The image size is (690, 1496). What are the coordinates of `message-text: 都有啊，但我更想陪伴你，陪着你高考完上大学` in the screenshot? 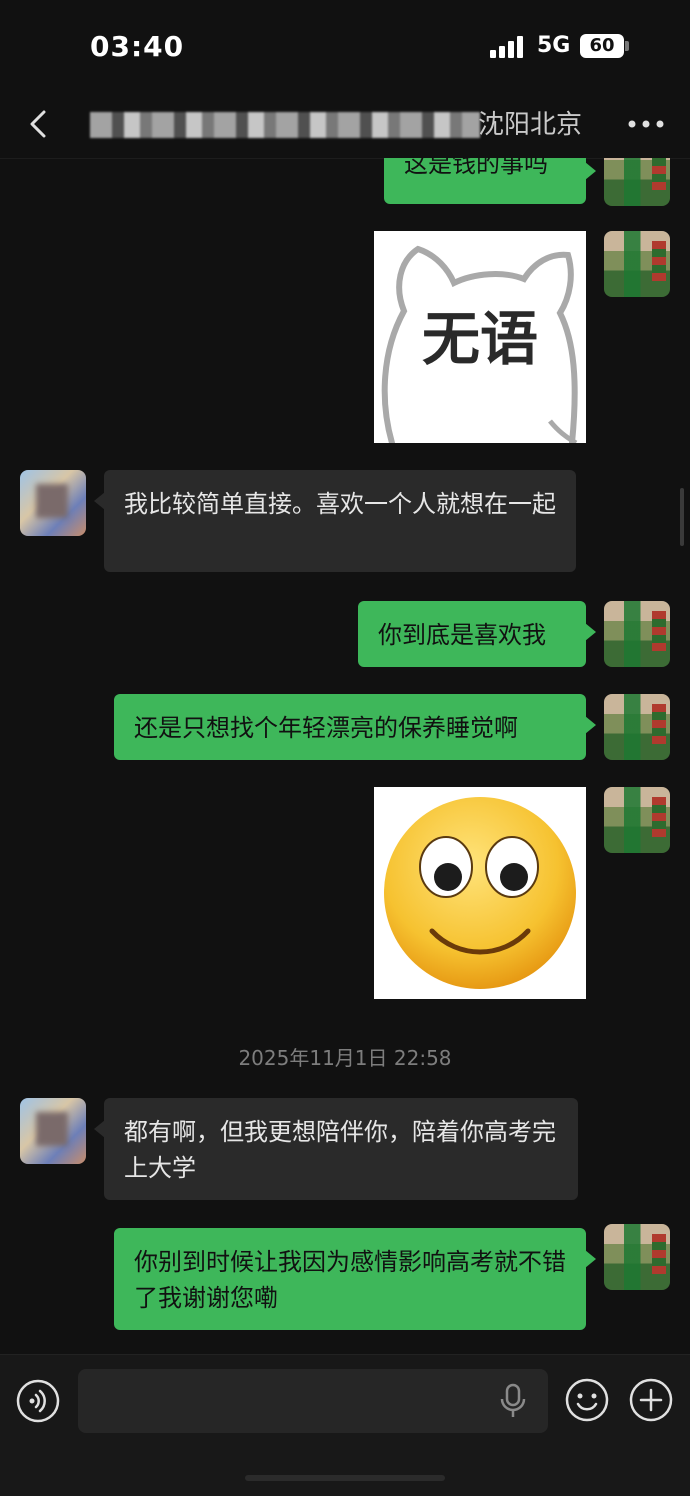 It's located at (340, 1150).